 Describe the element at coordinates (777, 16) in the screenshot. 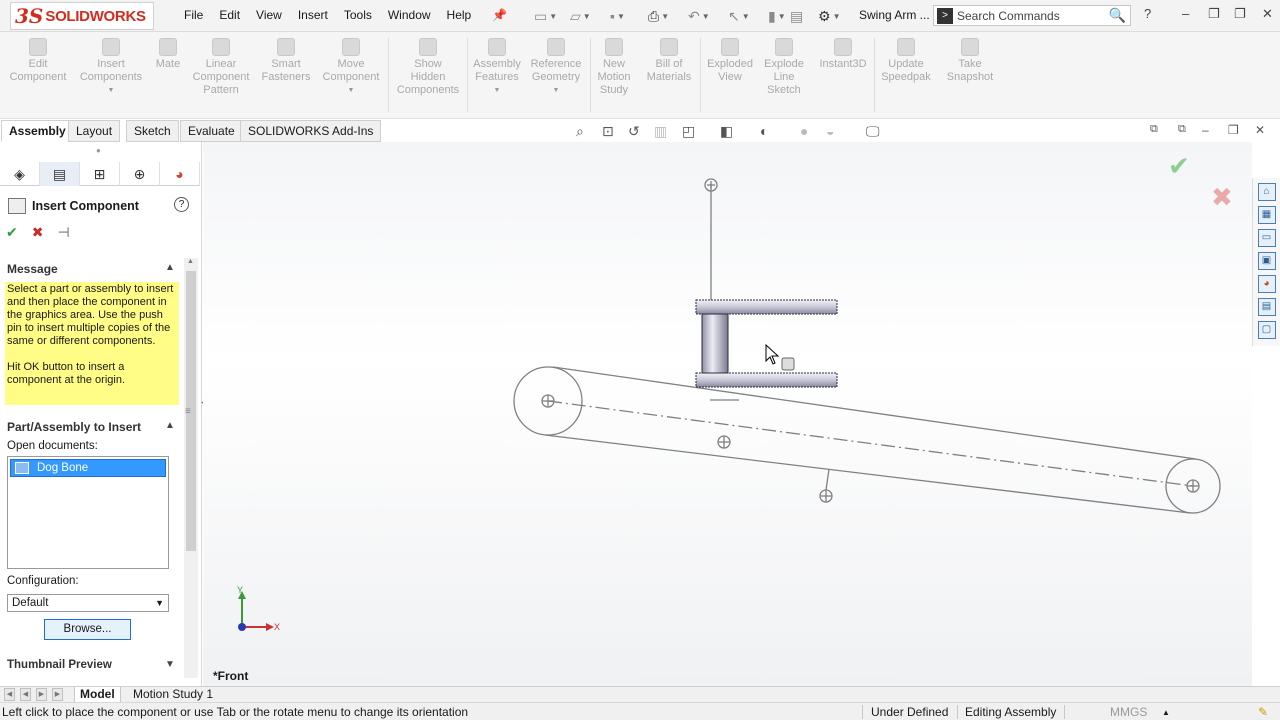

I see `rebuild-icon: ▮ ▼` at that location.